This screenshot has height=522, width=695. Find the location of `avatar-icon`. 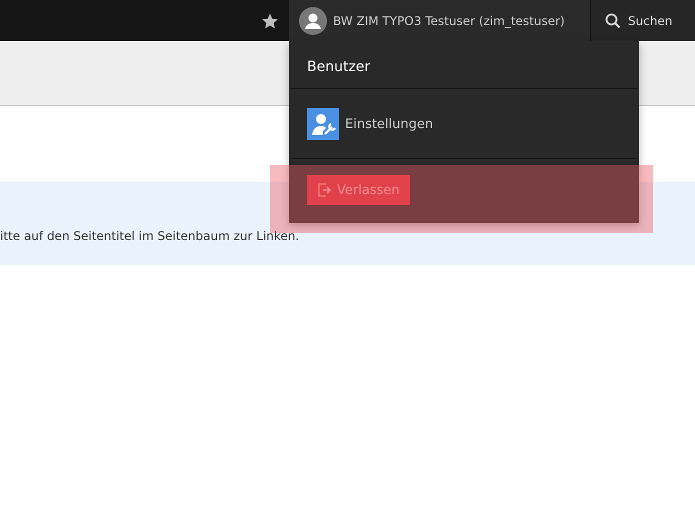

avatar-icon is located at coordinates (313, 20).